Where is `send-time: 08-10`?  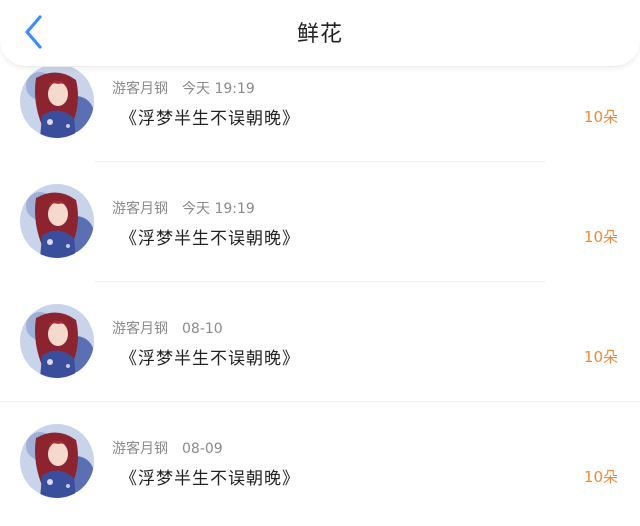
send-time: 08-10 is located at coordinates (202, 329).